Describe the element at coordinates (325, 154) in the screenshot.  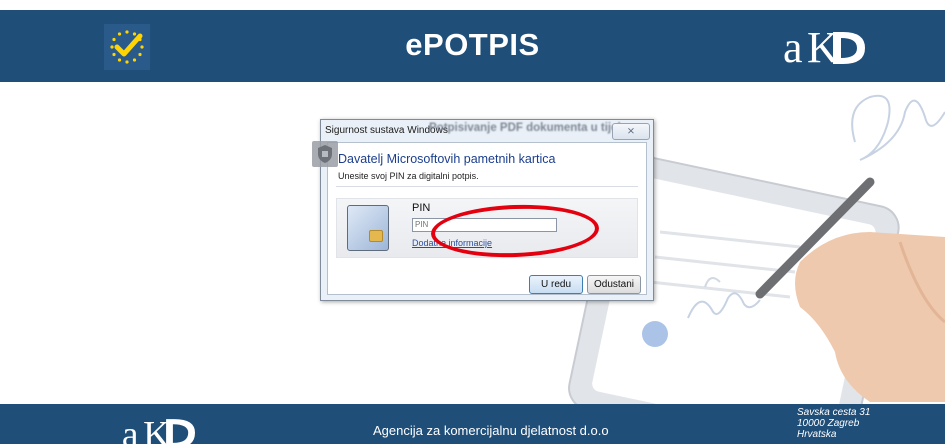
I see `security-shield-icon` at that location.